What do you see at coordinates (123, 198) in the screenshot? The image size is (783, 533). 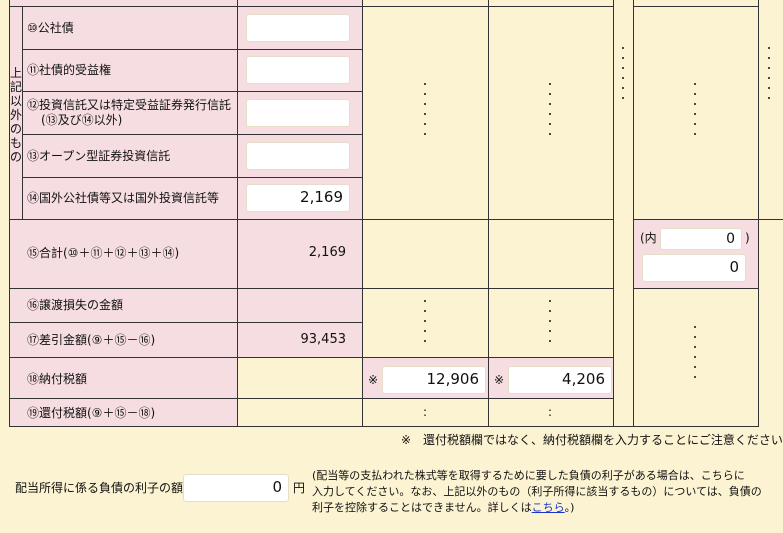 I see `row14-label: ⑭国外公社債等又は国外投資信託等` at bounding box center [123, 198].